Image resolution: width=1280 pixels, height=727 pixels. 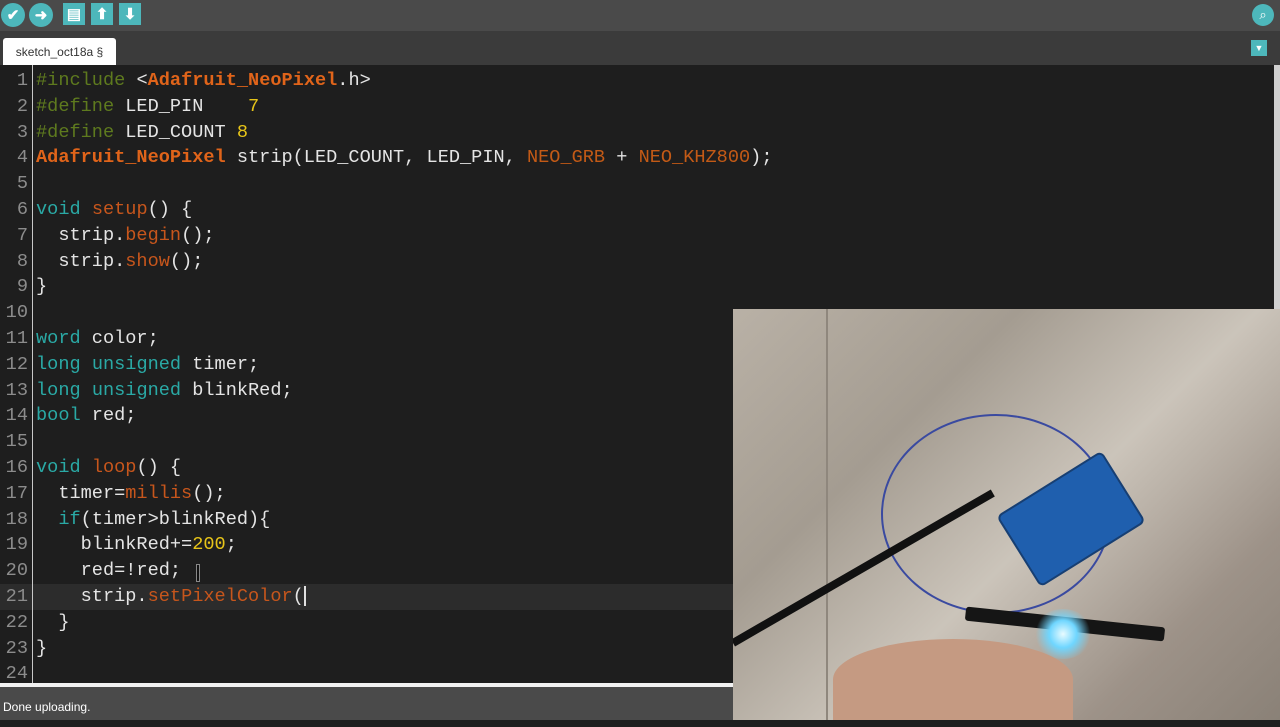 What do you see at coordinates (47, 707) in the screenshot?
I see `status-message: Done uploading.` at bounding box center [47, 707].